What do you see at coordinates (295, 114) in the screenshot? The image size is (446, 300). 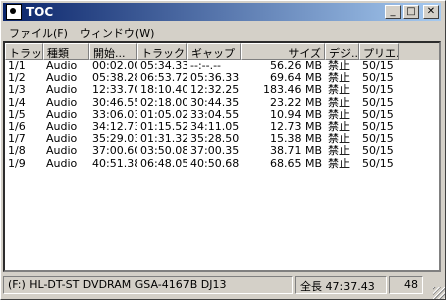 I see `table-cell: 10.94 MB` at bounding box center [295, 114].